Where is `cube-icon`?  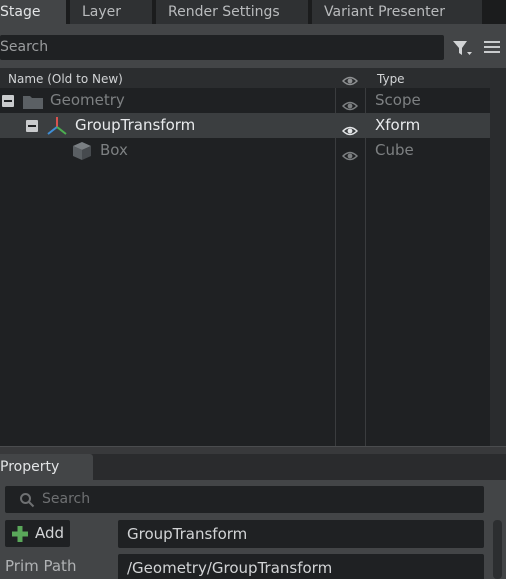
cube-icon is located at coordinates (82, 155).